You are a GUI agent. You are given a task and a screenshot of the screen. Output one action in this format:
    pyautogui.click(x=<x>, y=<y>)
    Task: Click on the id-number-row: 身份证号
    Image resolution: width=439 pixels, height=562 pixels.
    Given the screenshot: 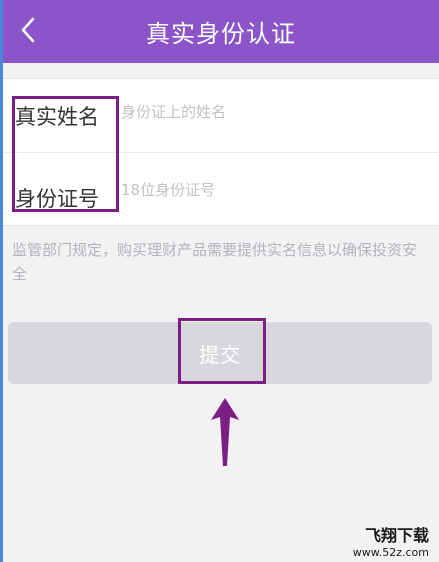 What is the action you would take?
    pyautogui.click(x=221, y=190)
    